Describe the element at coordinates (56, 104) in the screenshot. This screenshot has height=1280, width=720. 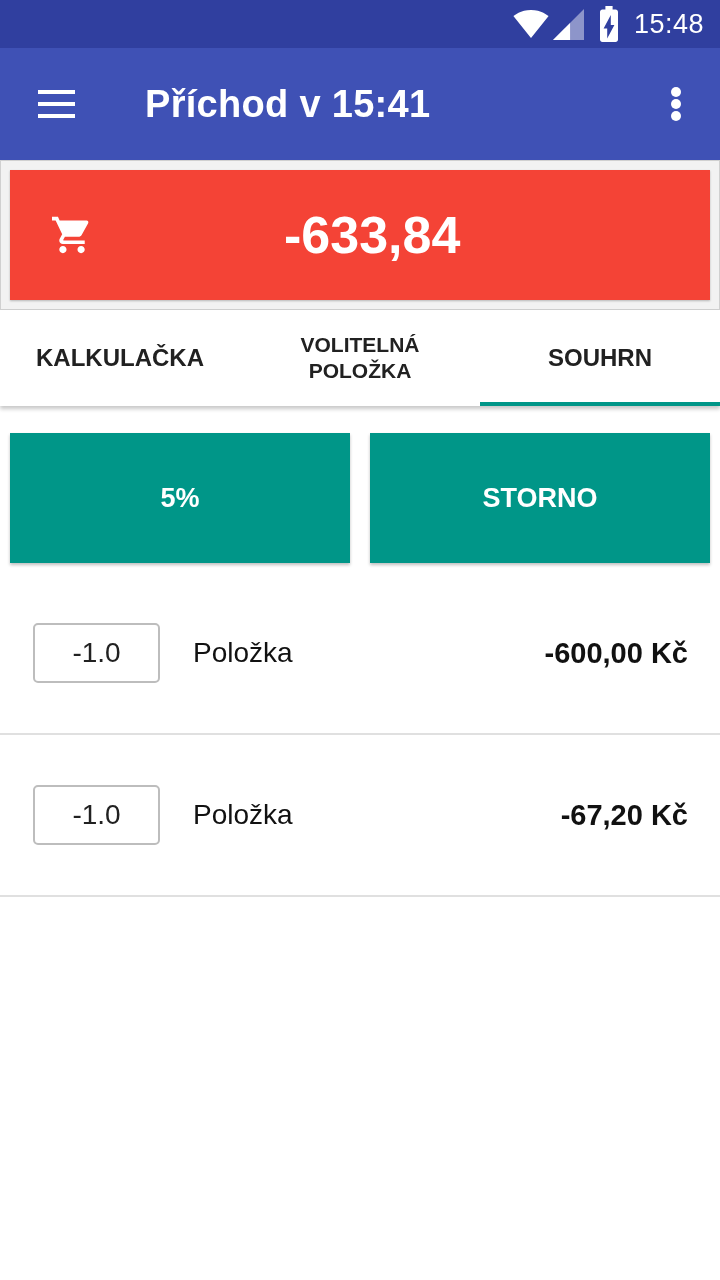
I see `menu-icon` at that location.